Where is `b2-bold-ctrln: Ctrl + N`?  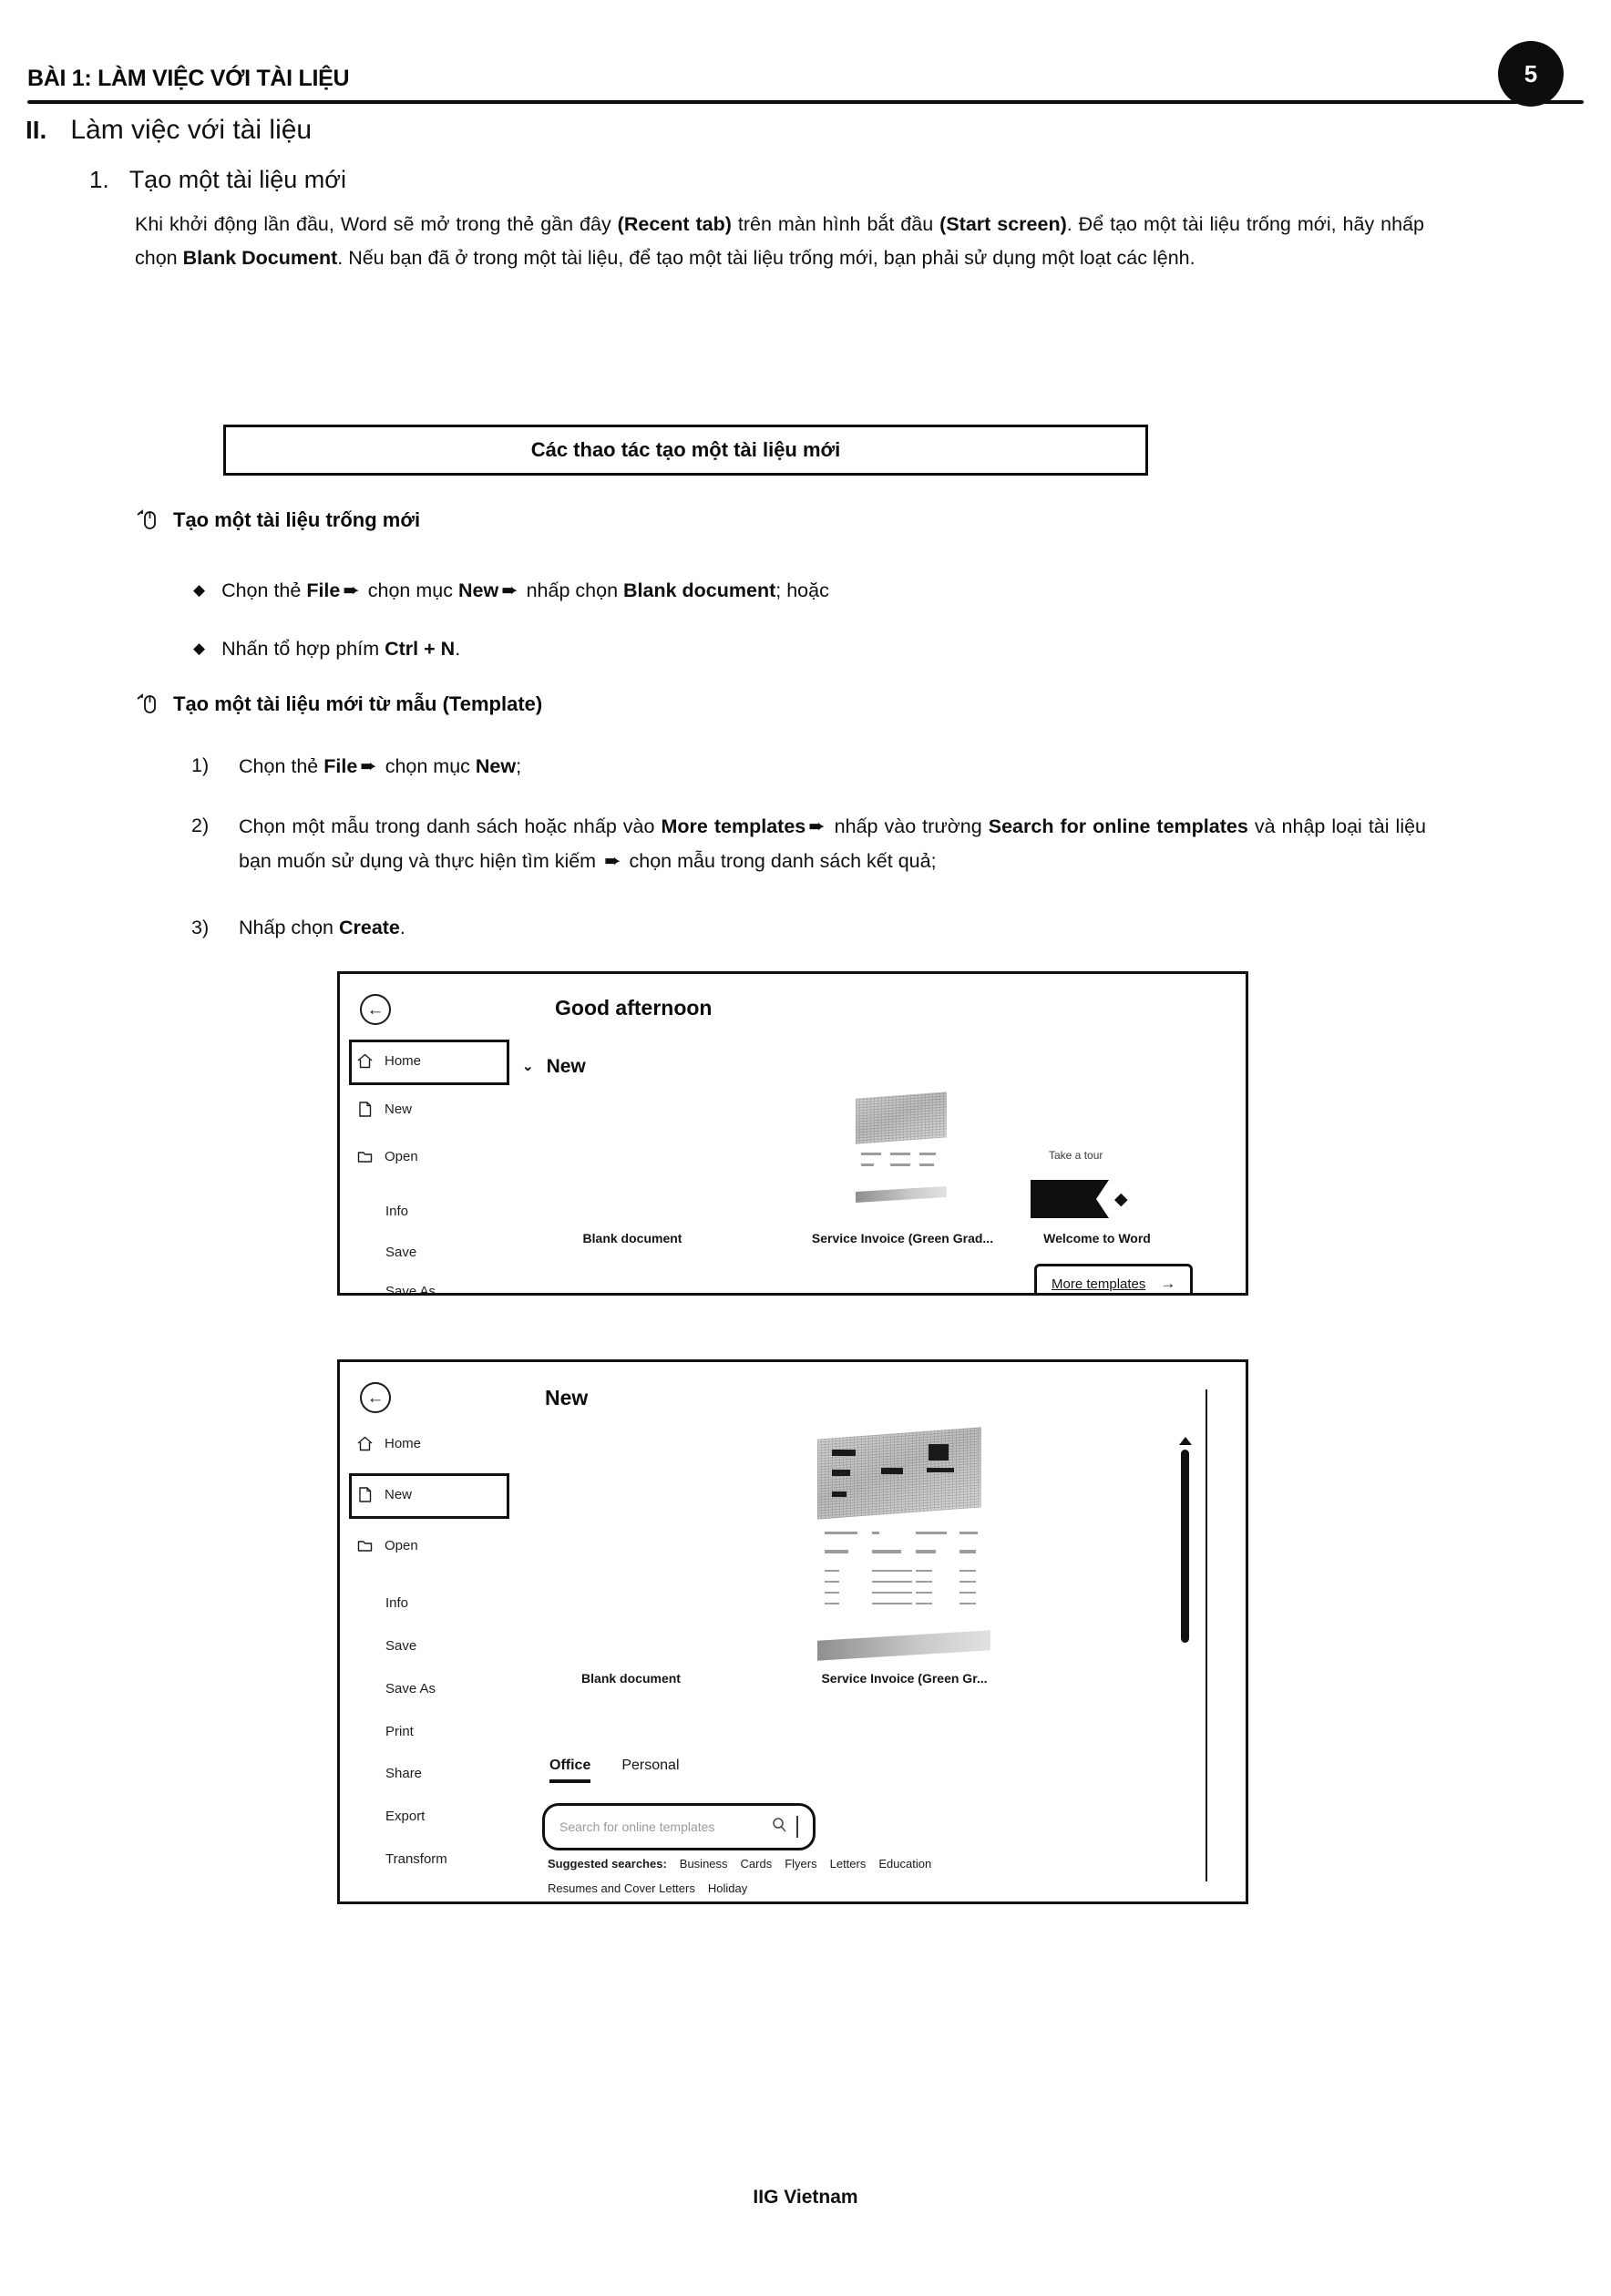
b2-bold-ctrln: Ctrl + N is located at coordinates (420, 649).